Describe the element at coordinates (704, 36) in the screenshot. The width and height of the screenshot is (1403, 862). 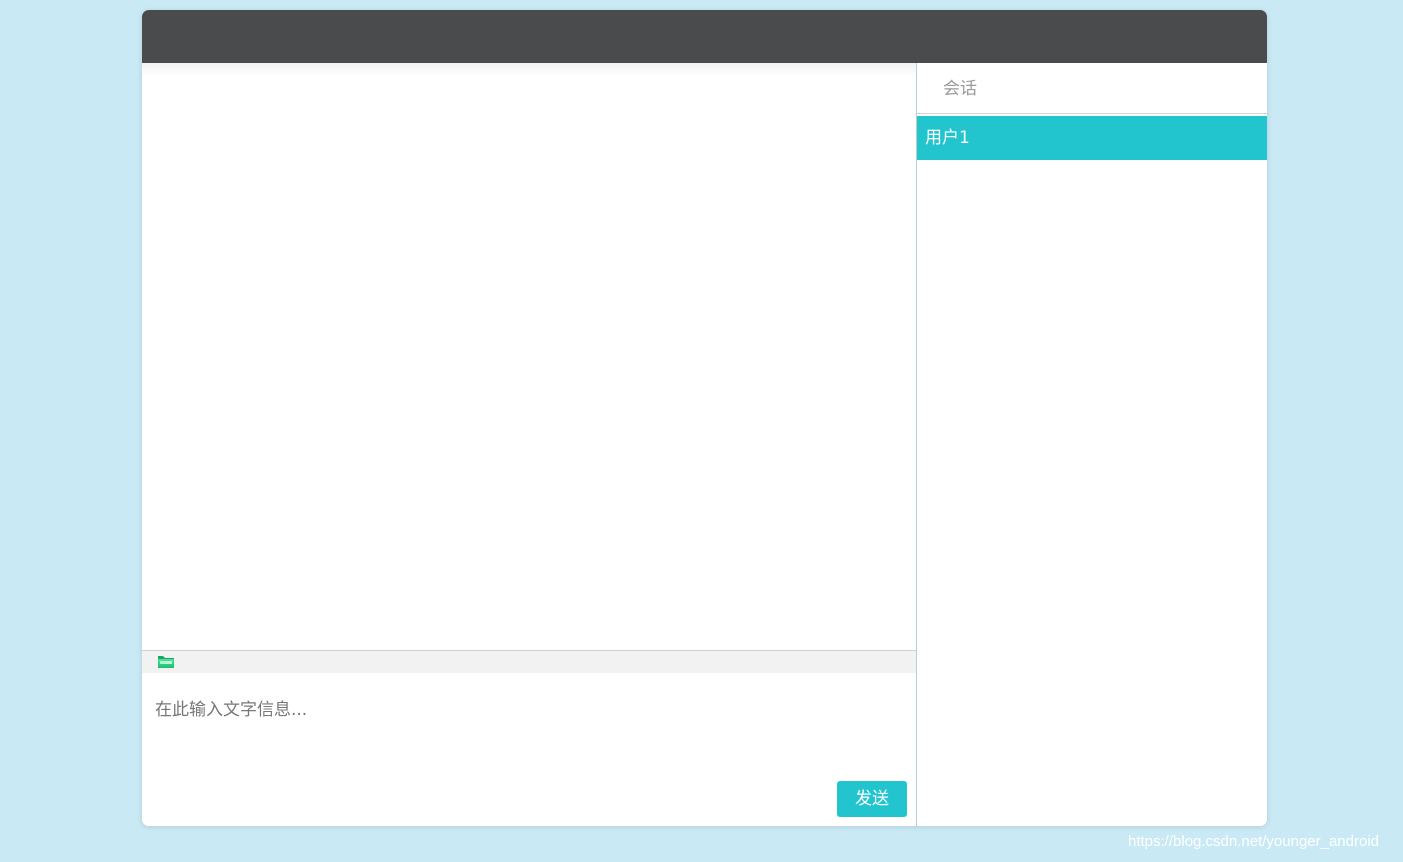
I see `title-bar` at that location.